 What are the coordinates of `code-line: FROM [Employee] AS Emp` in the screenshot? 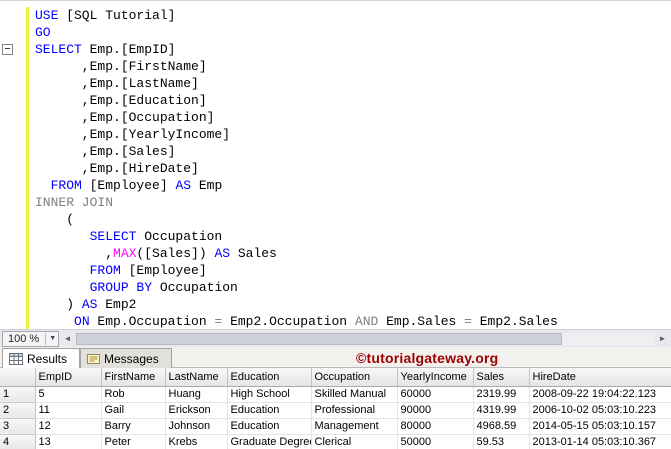 It's located at (335, 185).